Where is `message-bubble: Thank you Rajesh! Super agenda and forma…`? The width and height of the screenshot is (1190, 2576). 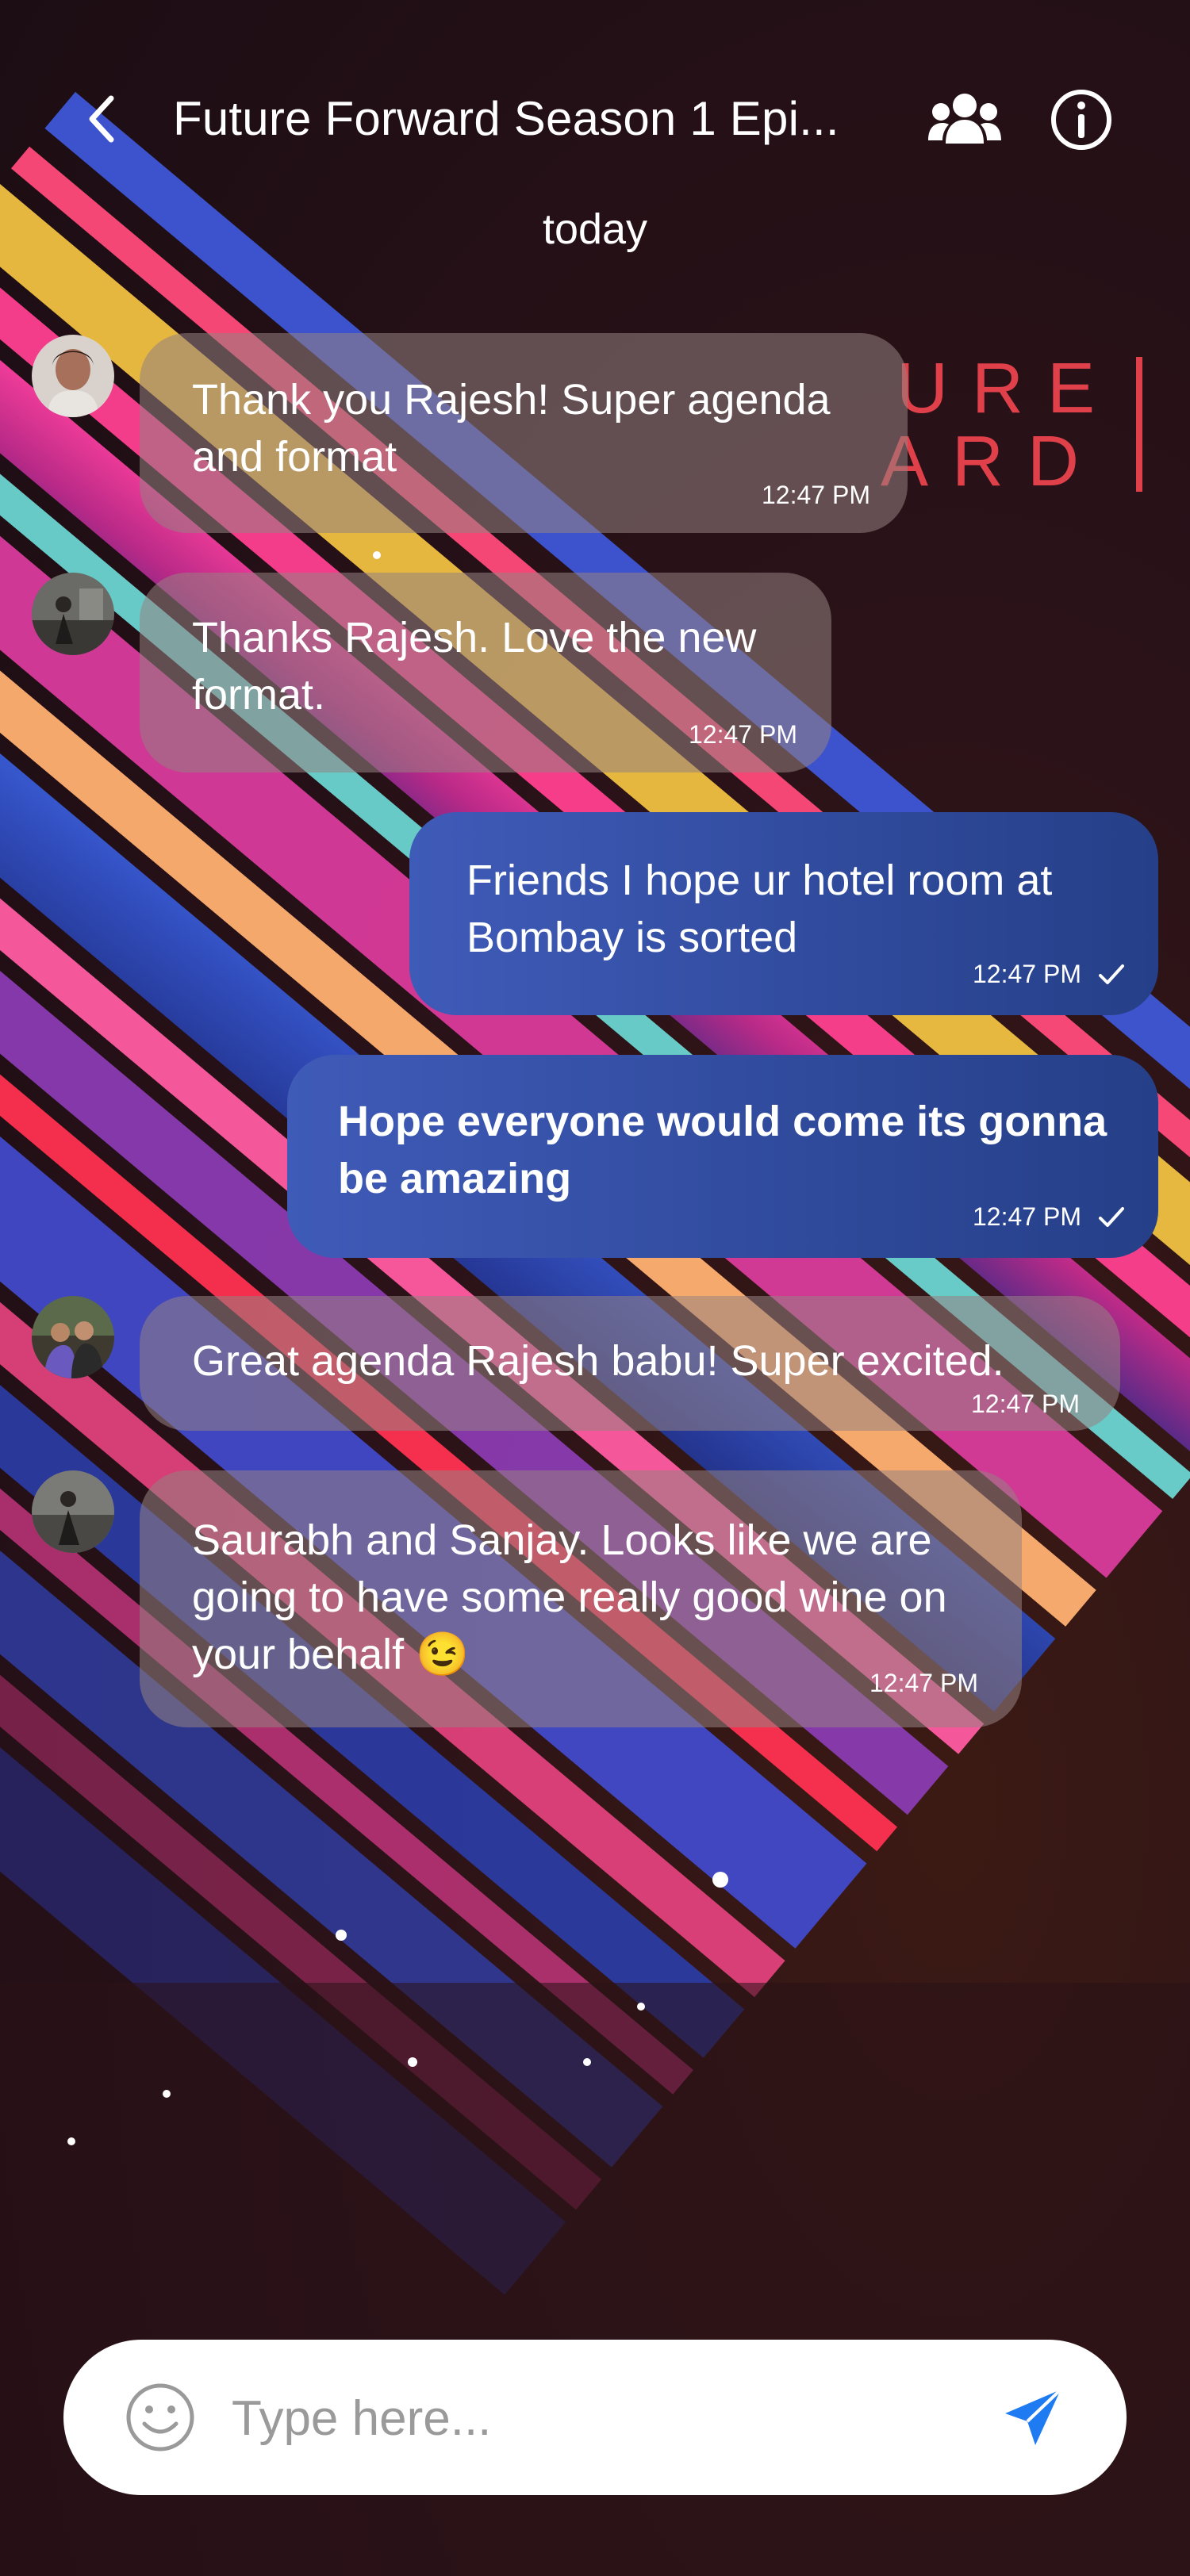 message-bubble: Thank you Rajesh! Super agenda and forma… is located at coordinates (524, 433).